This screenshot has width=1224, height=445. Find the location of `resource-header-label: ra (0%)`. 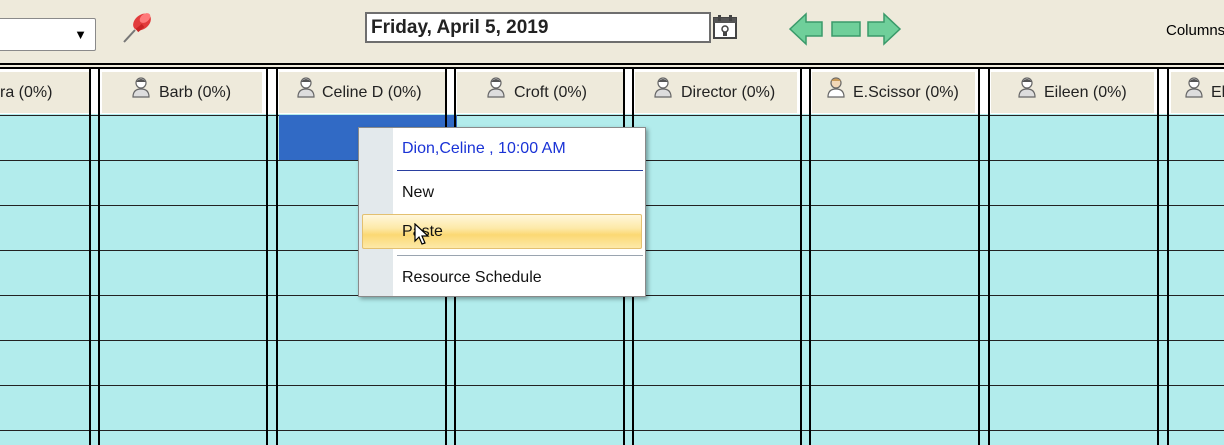

resource-header-label: ra (0%) is located at coordinates (26, 92).